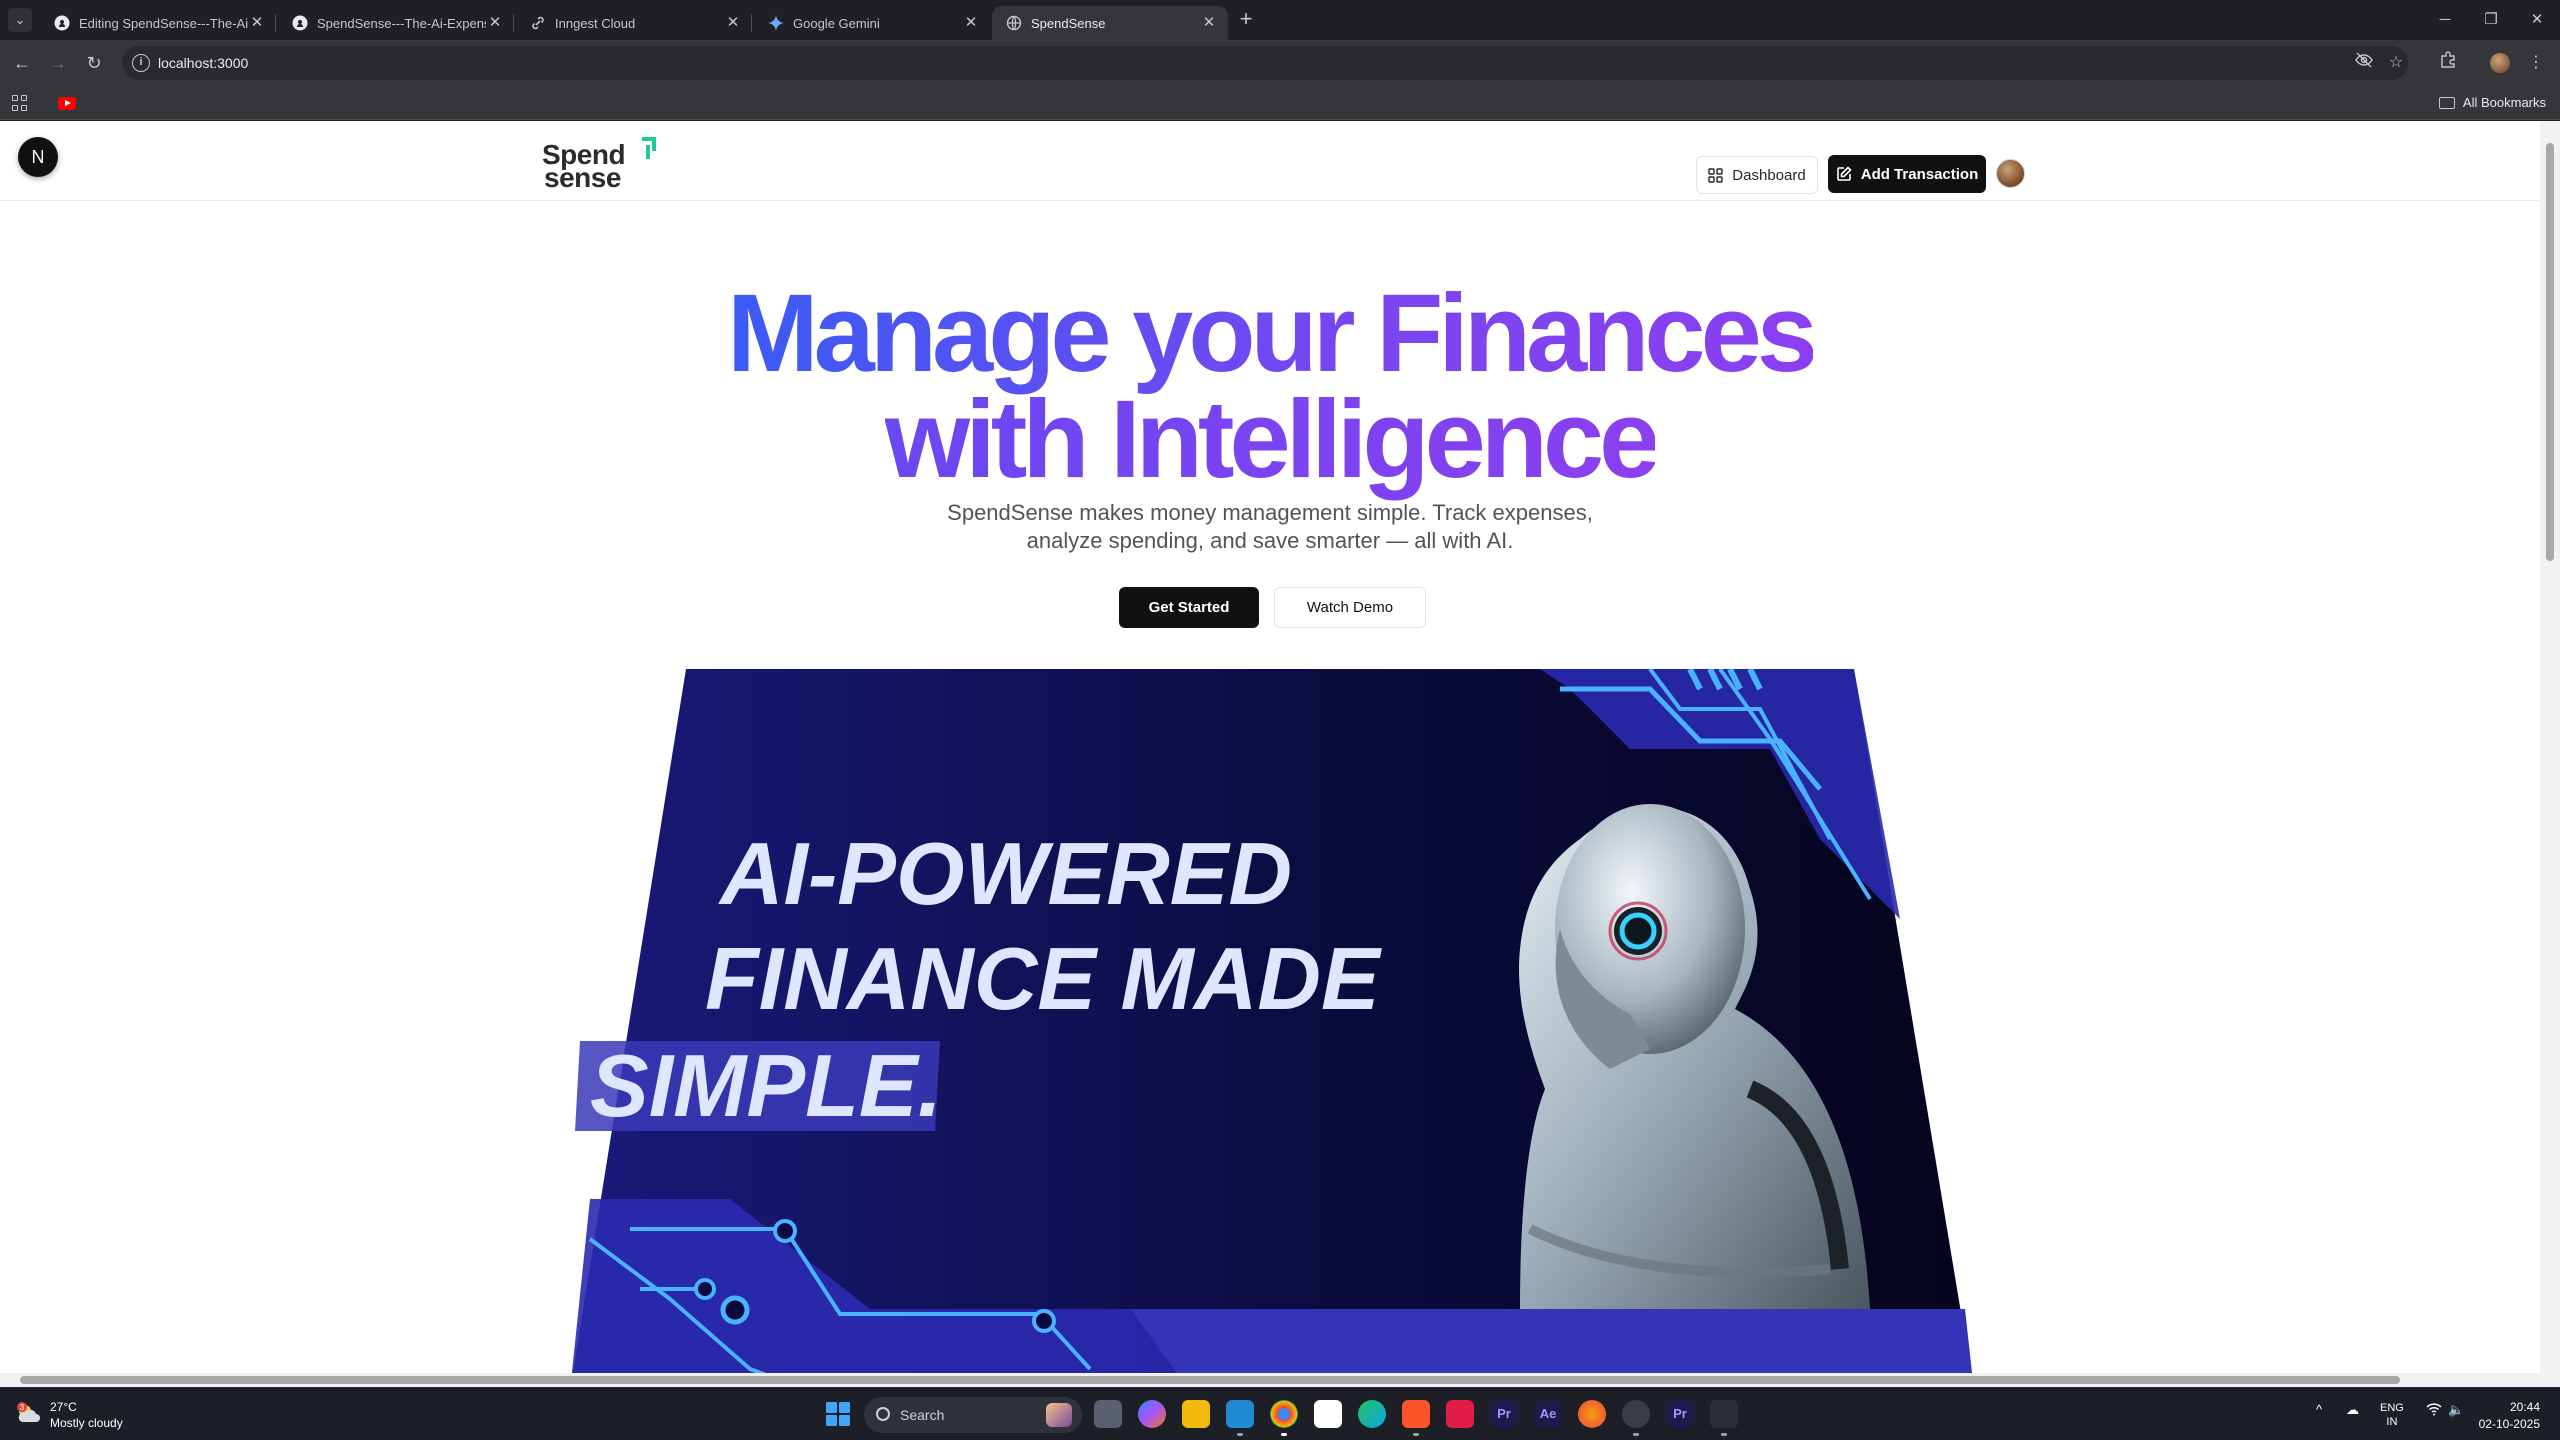  I want to click on browser-tab-4: Google Gemini ✕, so click(872, 23).